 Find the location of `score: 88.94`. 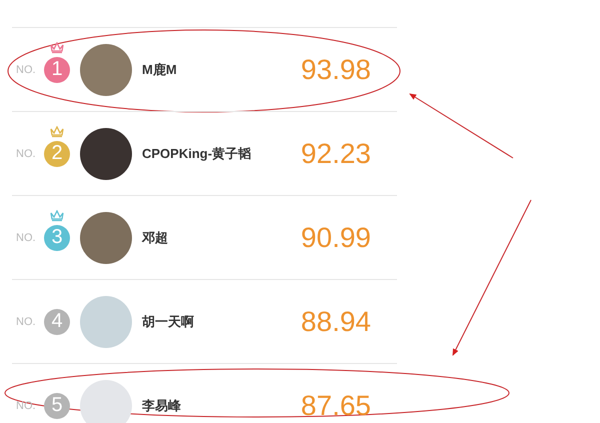

score: 88.94 is located at coordinates (335, 322).